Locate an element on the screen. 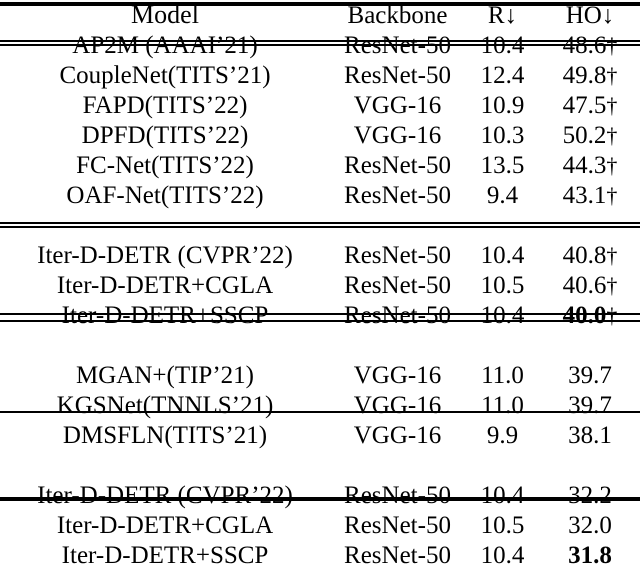  cell-r: 9.4 is located at coordinates (502, 195).